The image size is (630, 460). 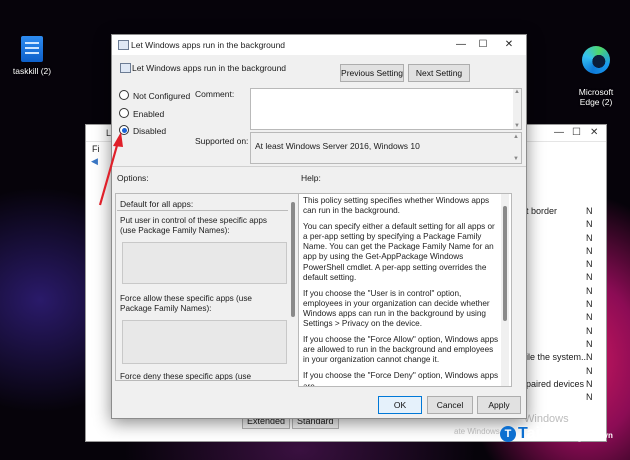 I want to click on watermark-suffix: .vn, so click(x=607, y=435).